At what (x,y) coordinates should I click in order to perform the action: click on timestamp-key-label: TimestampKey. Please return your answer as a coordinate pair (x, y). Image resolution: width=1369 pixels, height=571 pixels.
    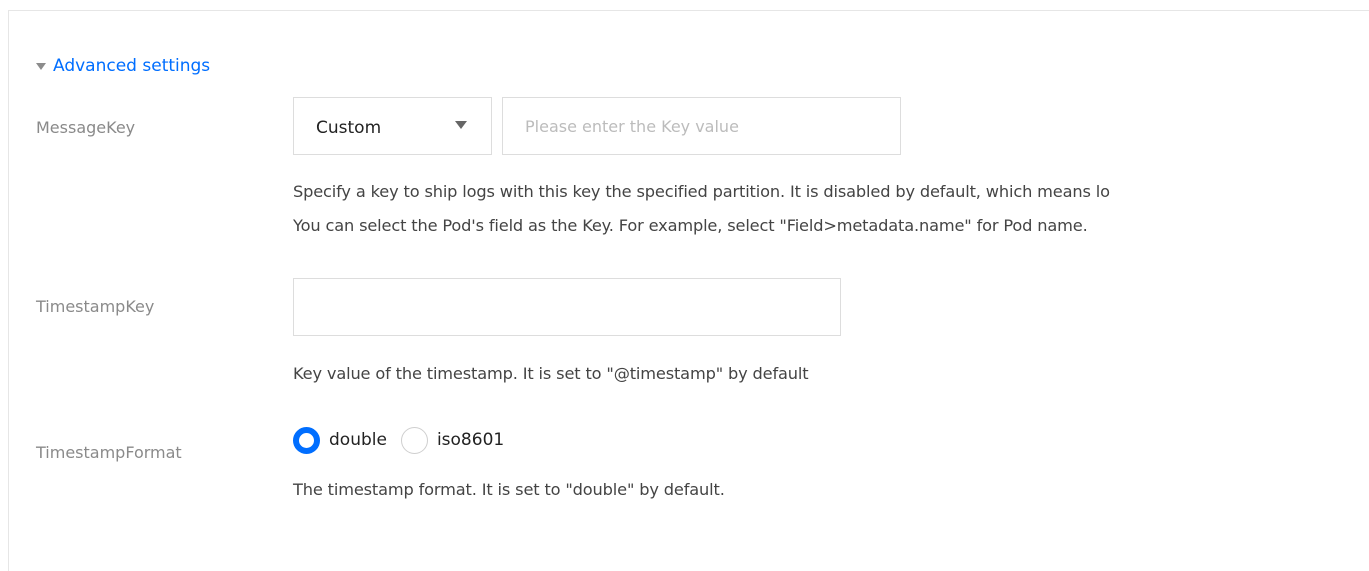
    Looking at the image, I should click on (95, 306).